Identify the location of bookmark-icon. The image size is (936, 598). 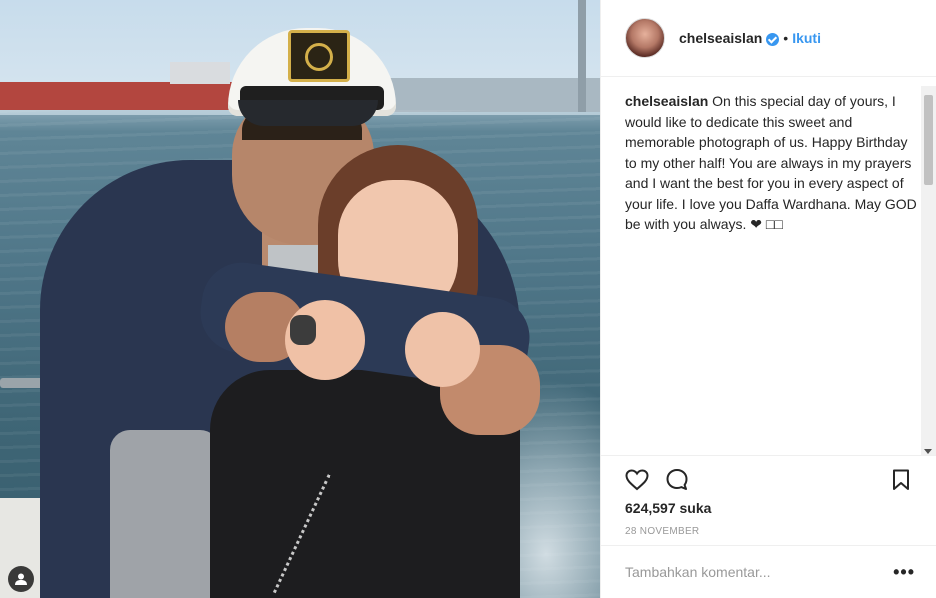
(901, 480).